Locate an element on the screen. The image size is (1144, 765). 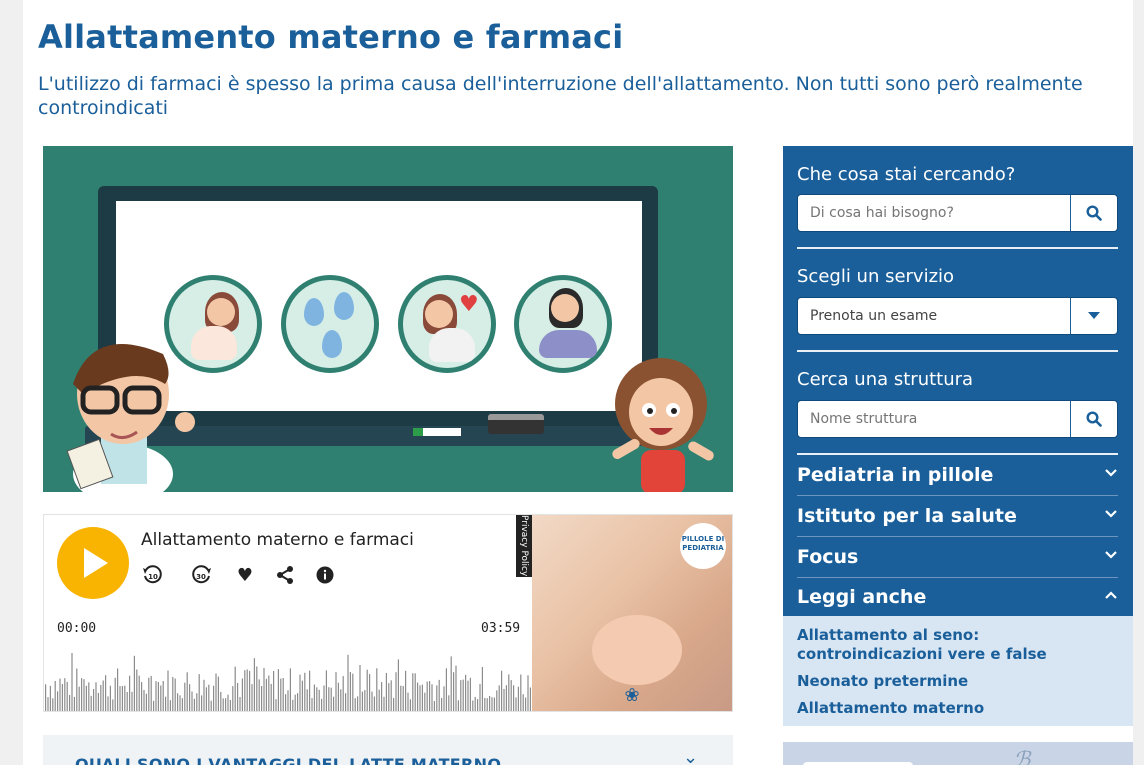
play-button is located at coordinates (93, 563).